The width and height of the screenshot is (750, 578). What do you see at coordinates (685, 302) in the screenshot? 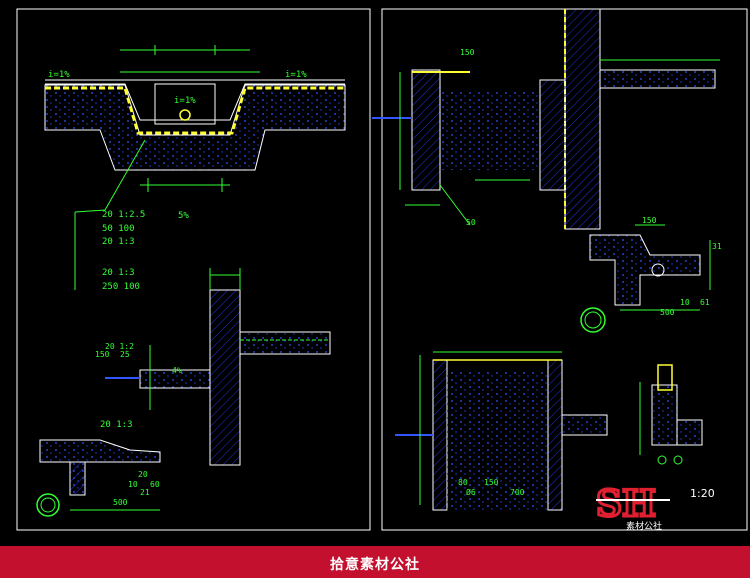
I see `detail-dim-10: 10` at bounding box center [685, 302].